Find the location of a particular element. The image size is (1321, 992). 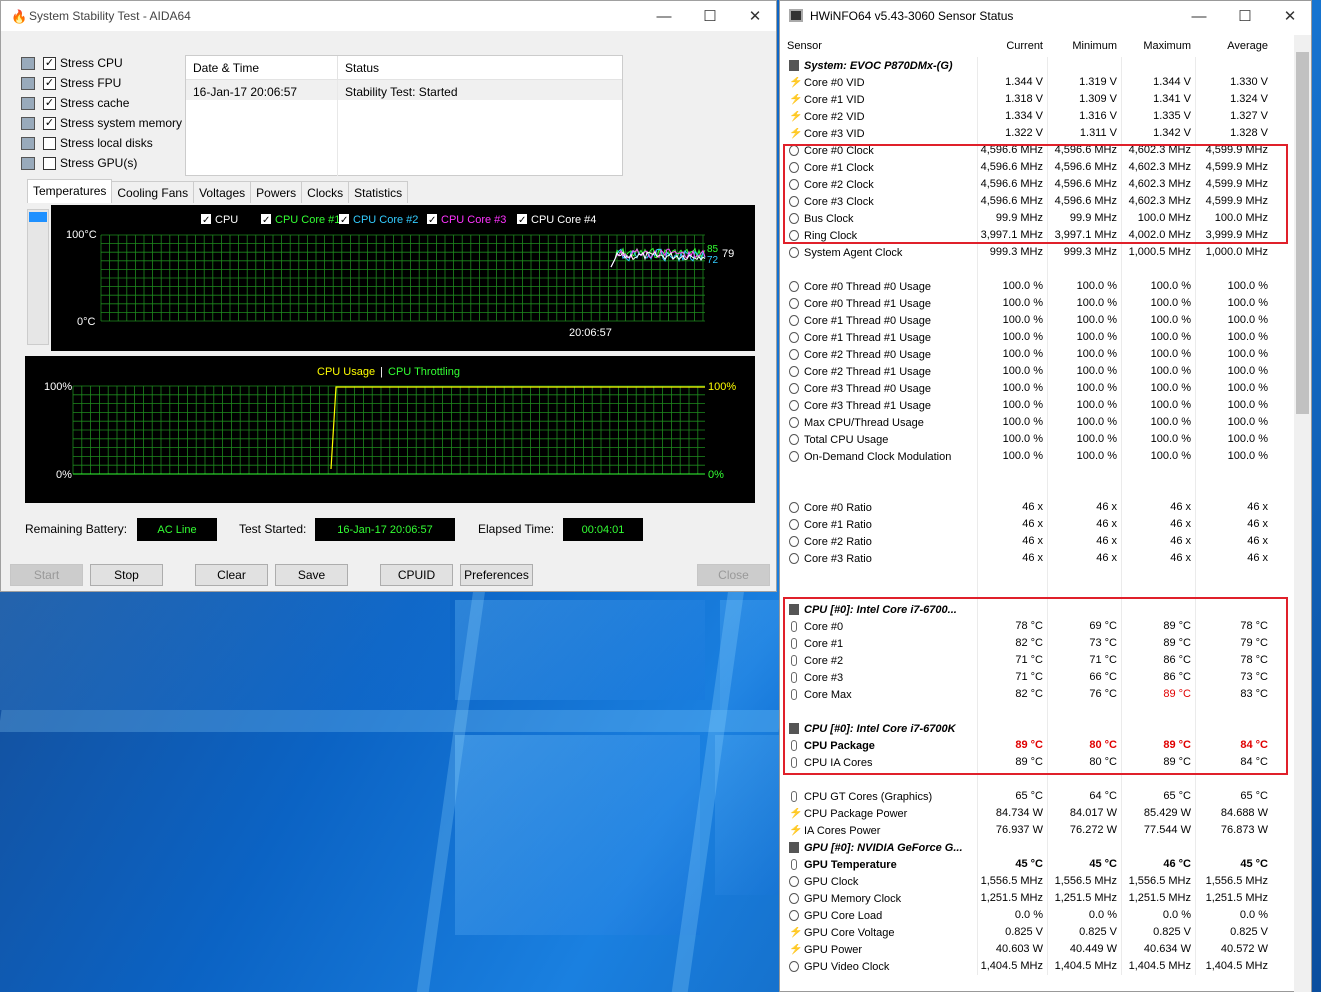

table-row: ⚡ Core #2 VID 1.334 V 1.316 V 1.335 V 1.327 V is located at coordinates (1037, 116).